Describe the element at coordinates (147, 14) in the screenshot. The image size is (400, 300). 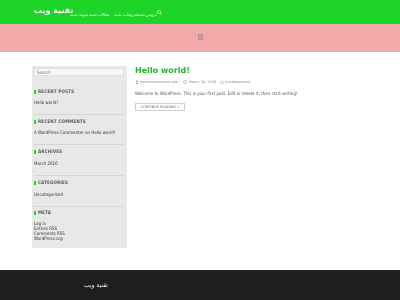
I see `nav-item-4: دروس تقنية` at that location.